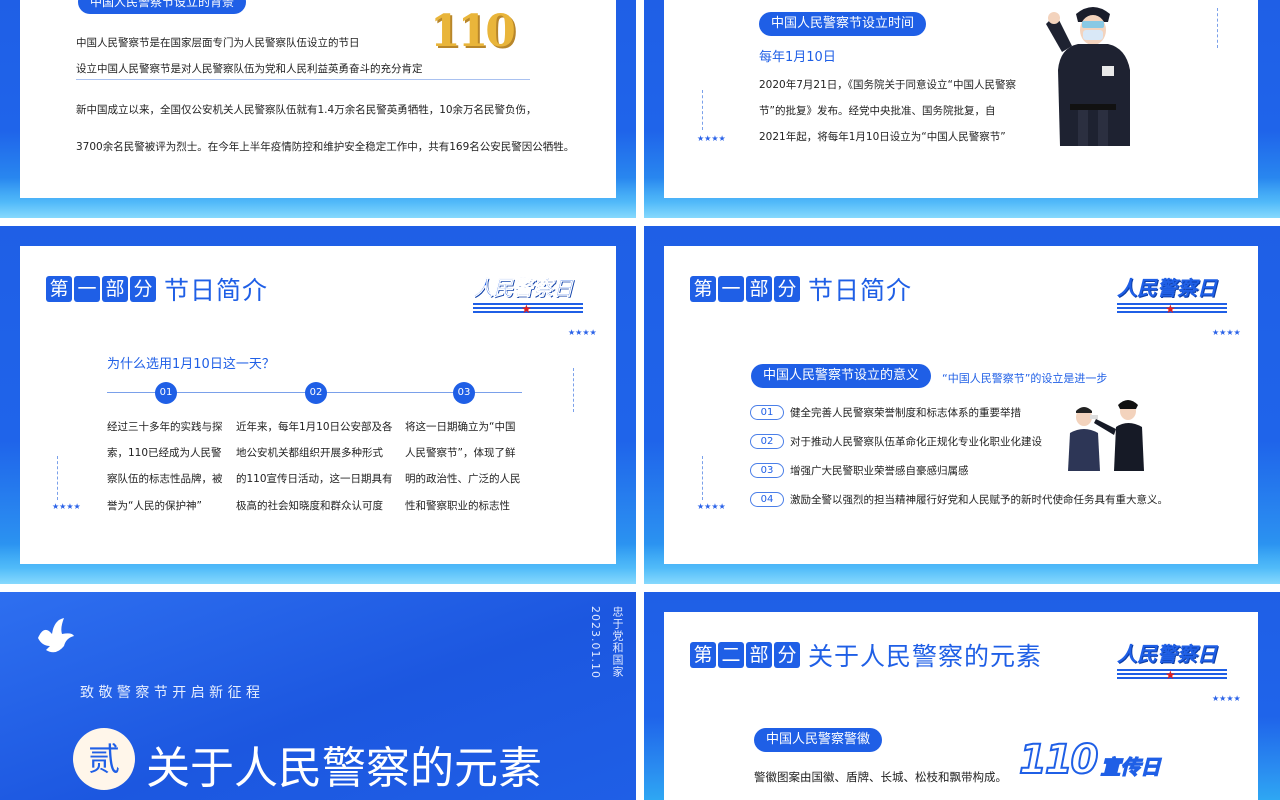 The width and height of the screenshot is (1280, 800). What do you see at coordinates (460, 453) in the screenshot?
I see `reason-col3-line2: 人民警察节”，体现了鲜` at bounding box center [460, 453].